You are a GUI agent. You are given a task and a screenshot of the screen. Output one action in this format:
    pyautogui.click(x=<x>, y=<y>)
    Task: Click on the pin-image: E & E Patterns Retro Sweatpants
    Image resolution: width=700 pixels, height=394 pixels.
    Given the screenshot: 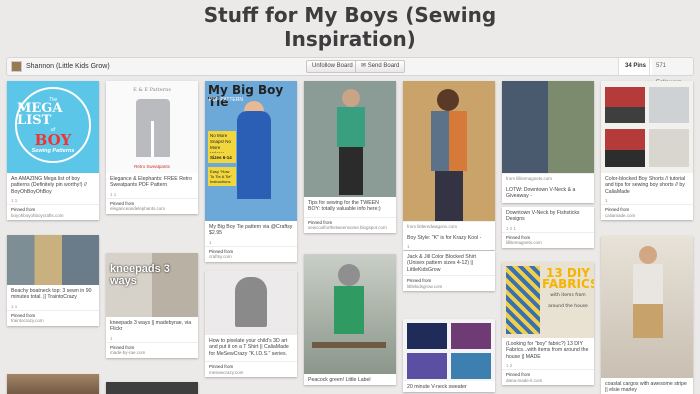 What is the action you would take?
    pyautogui.click(x=152, y=127)
    